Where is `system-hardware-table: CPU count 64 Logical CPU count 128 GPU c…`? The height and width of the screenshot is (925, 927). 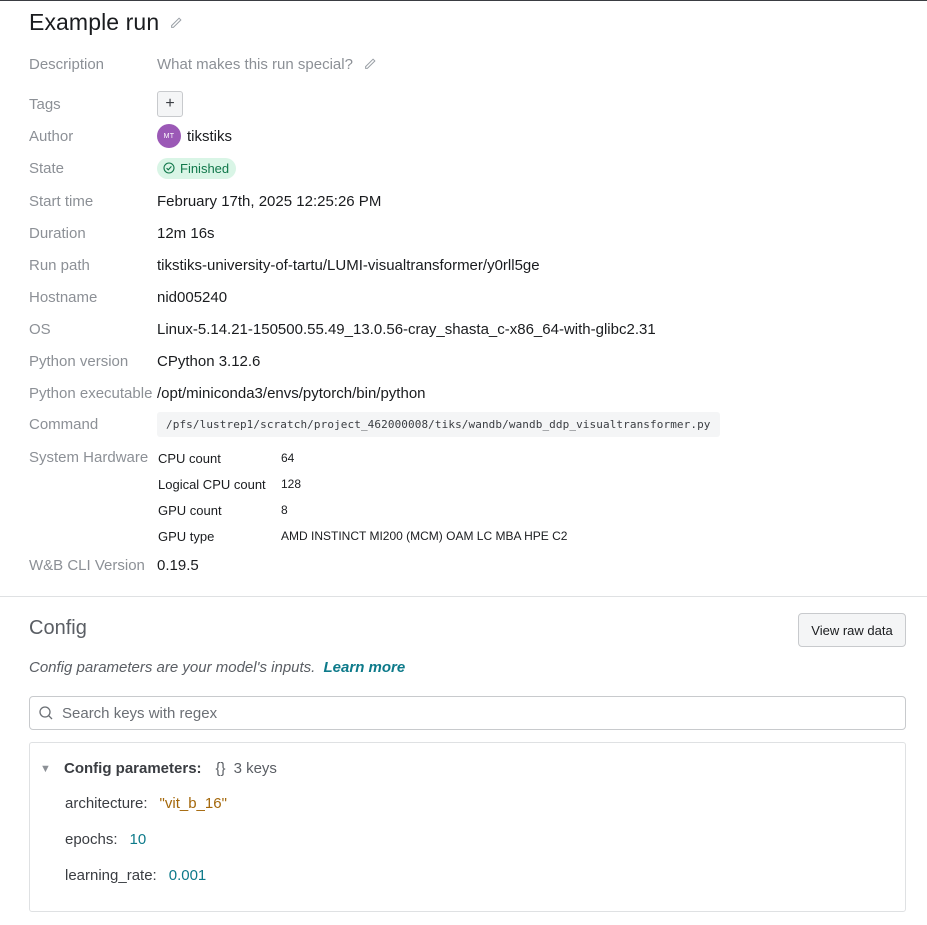 system-hardware-table: CPU count 64 Logical CPU count 128 GPU c… is located at coordinates (362, 497).